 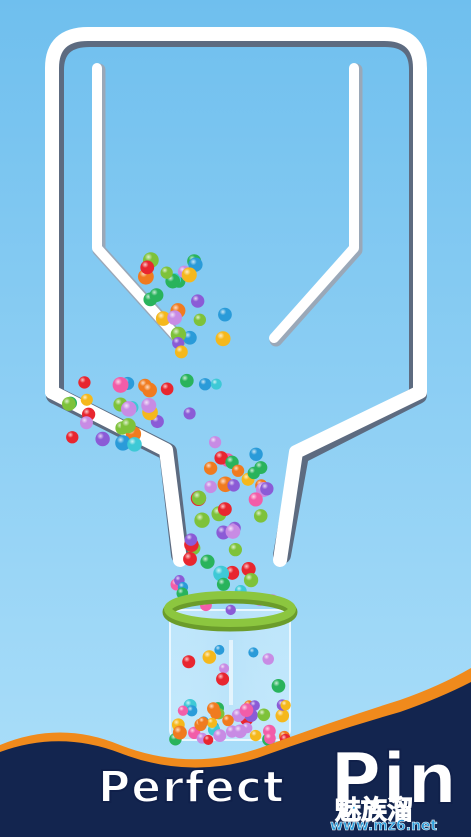 What do you see at coordinates (191, 787) in the screenshot?
I see `title-perfect: Perfect` at bounding box center [191, 787].